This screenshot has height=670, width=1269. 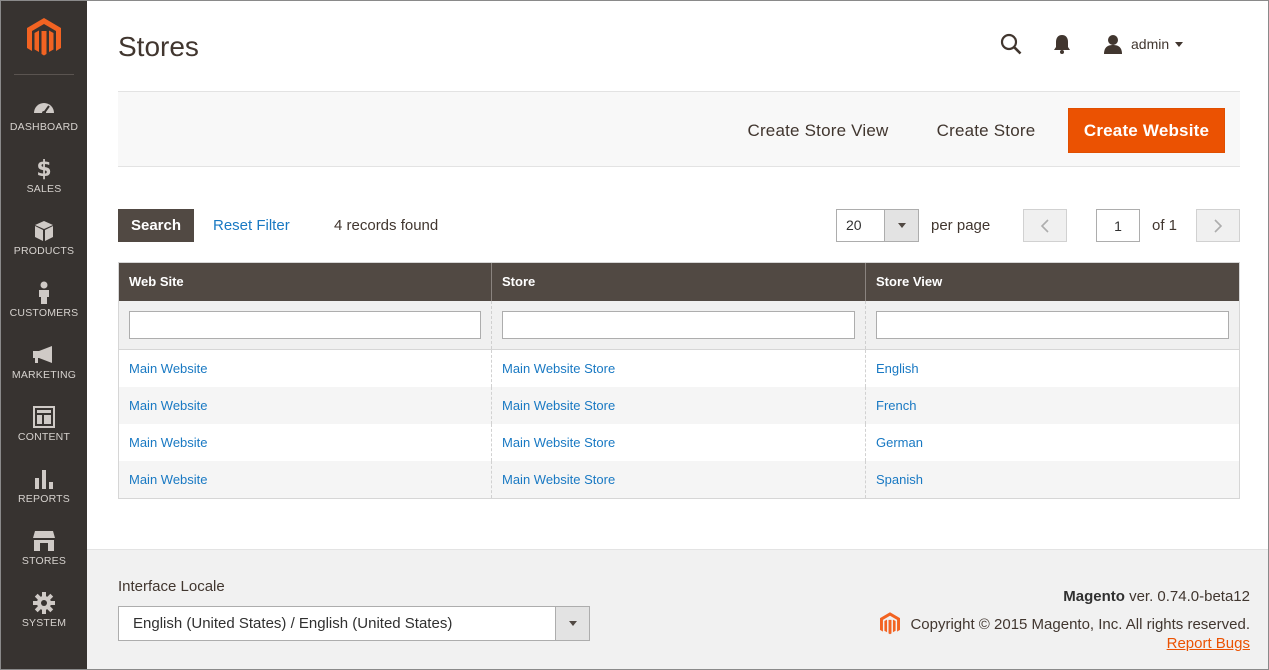 I want to click on sidebar-item-sales: $ SALES, so click(x=44, y=180).